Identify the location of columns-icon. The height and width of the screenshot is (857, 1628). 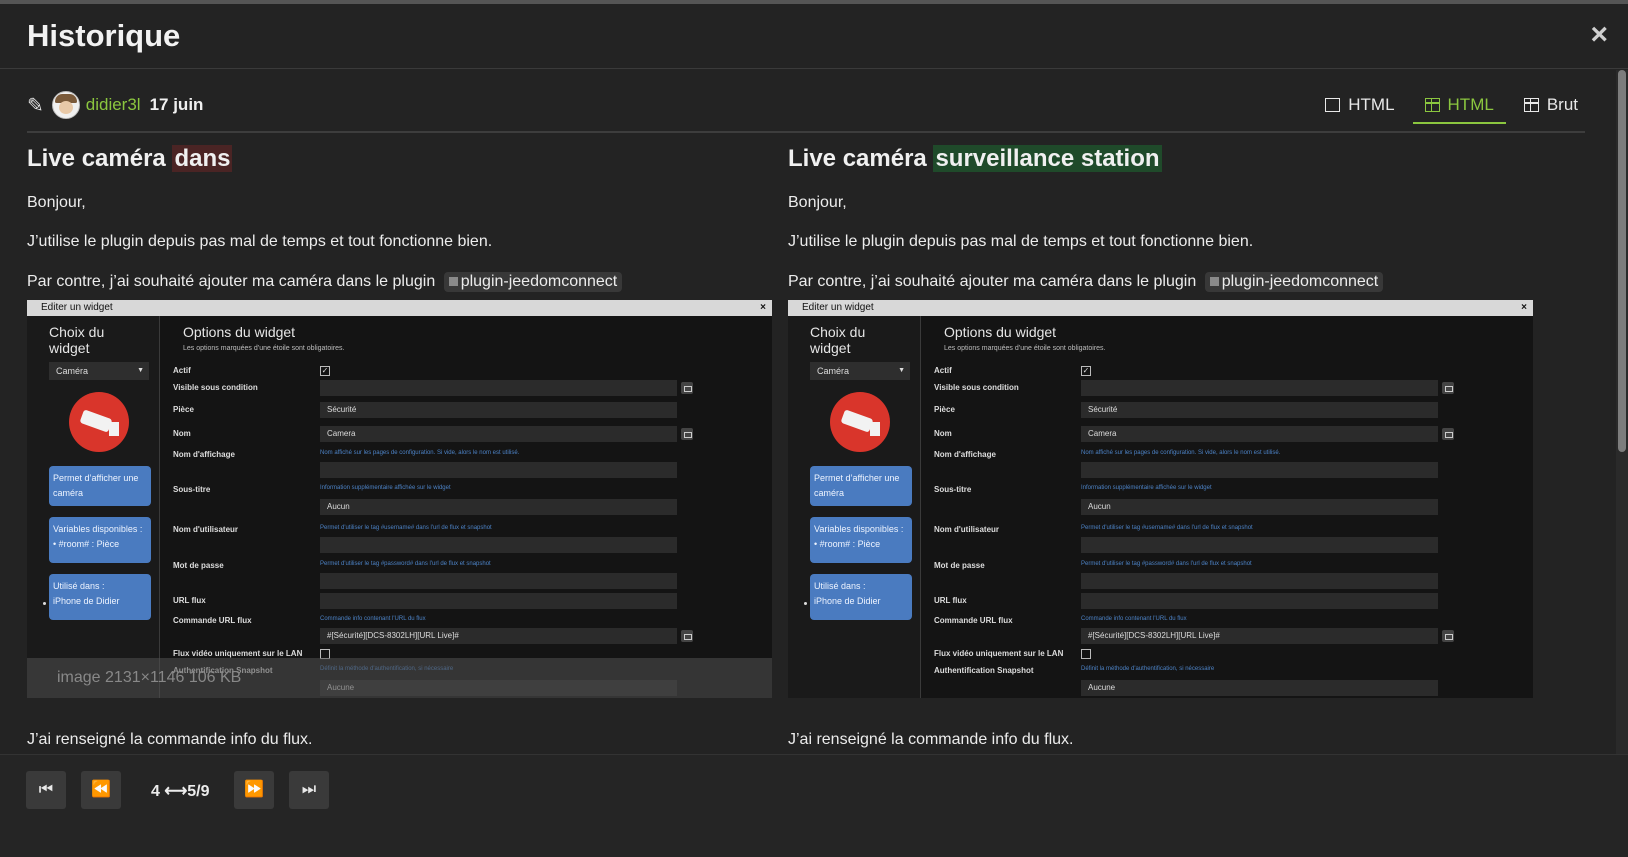
(1531, 105).